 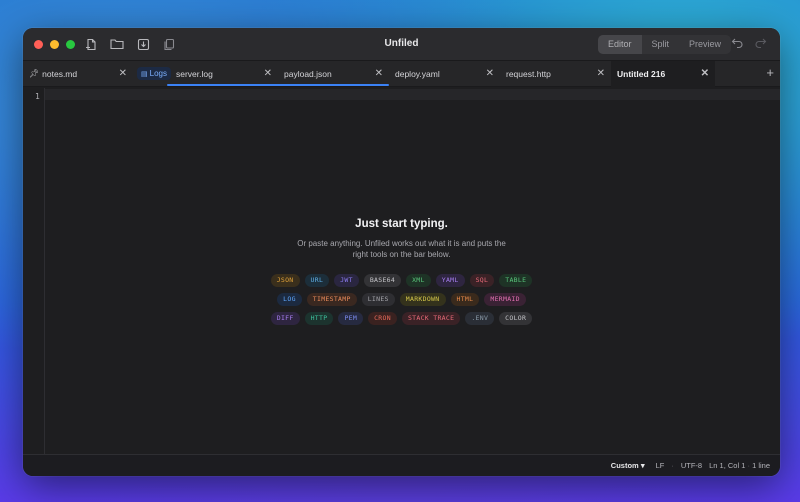 I want to click on encoding: UTF-8, so click(x=691, y=465).